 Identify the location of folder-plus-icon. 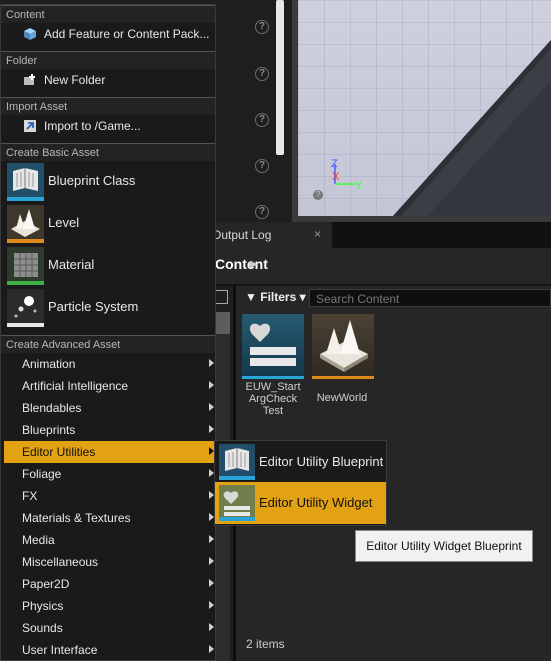
(29, 79).